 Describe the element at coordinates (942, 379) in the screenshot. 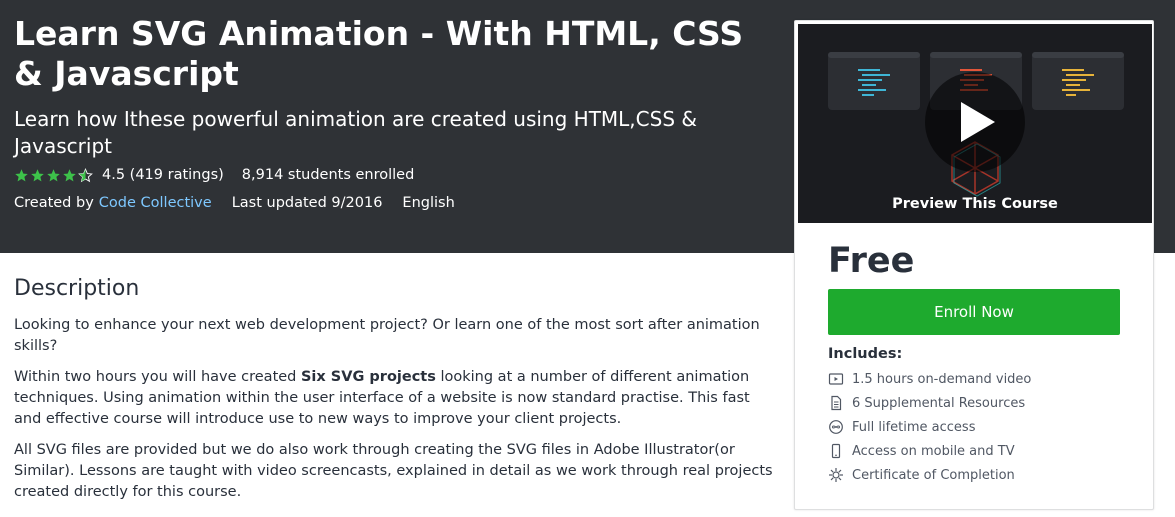

I see `include-label: 1.5 hours on-demand video` at that location.